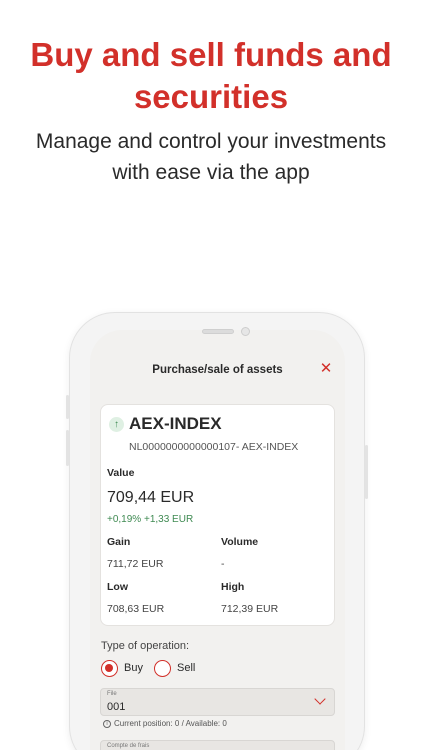 This screenshot has width=422, height=750. I want to click on file-select-value: 001, so click(116, 707).